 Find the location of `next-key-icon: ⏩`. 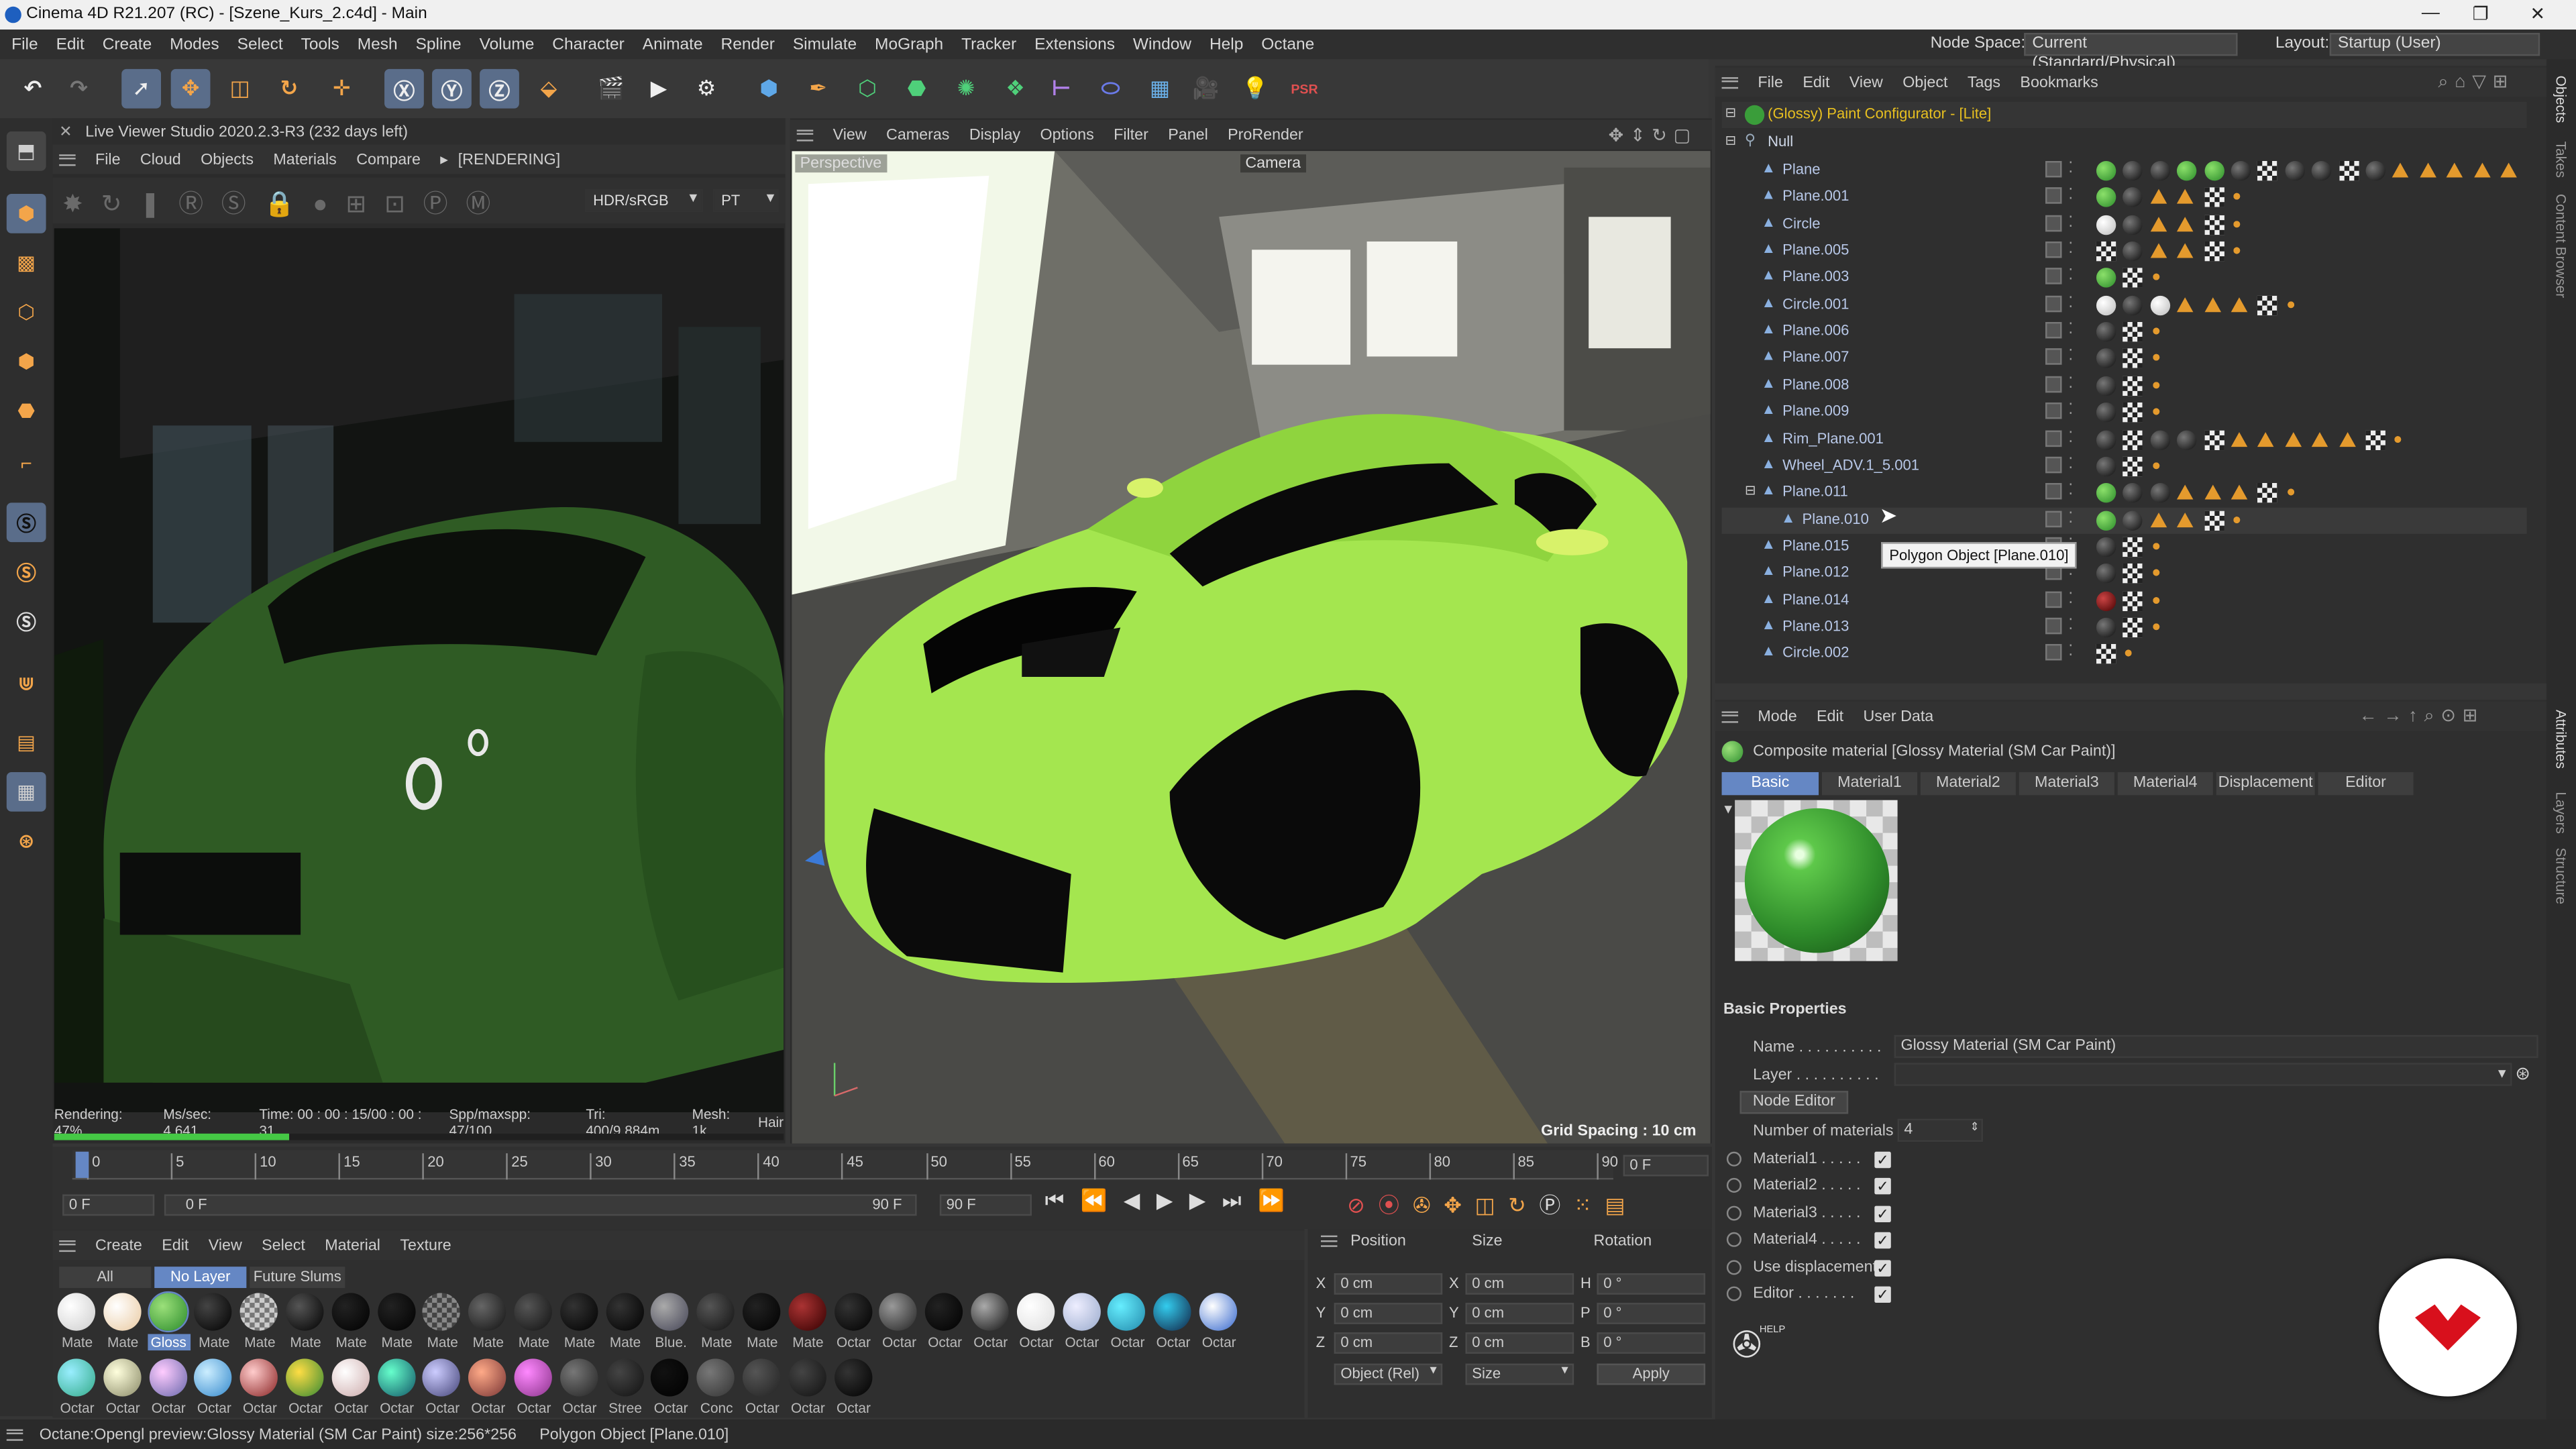

next-key-icon: ⏩ is located at coordinates (1279, 1200).